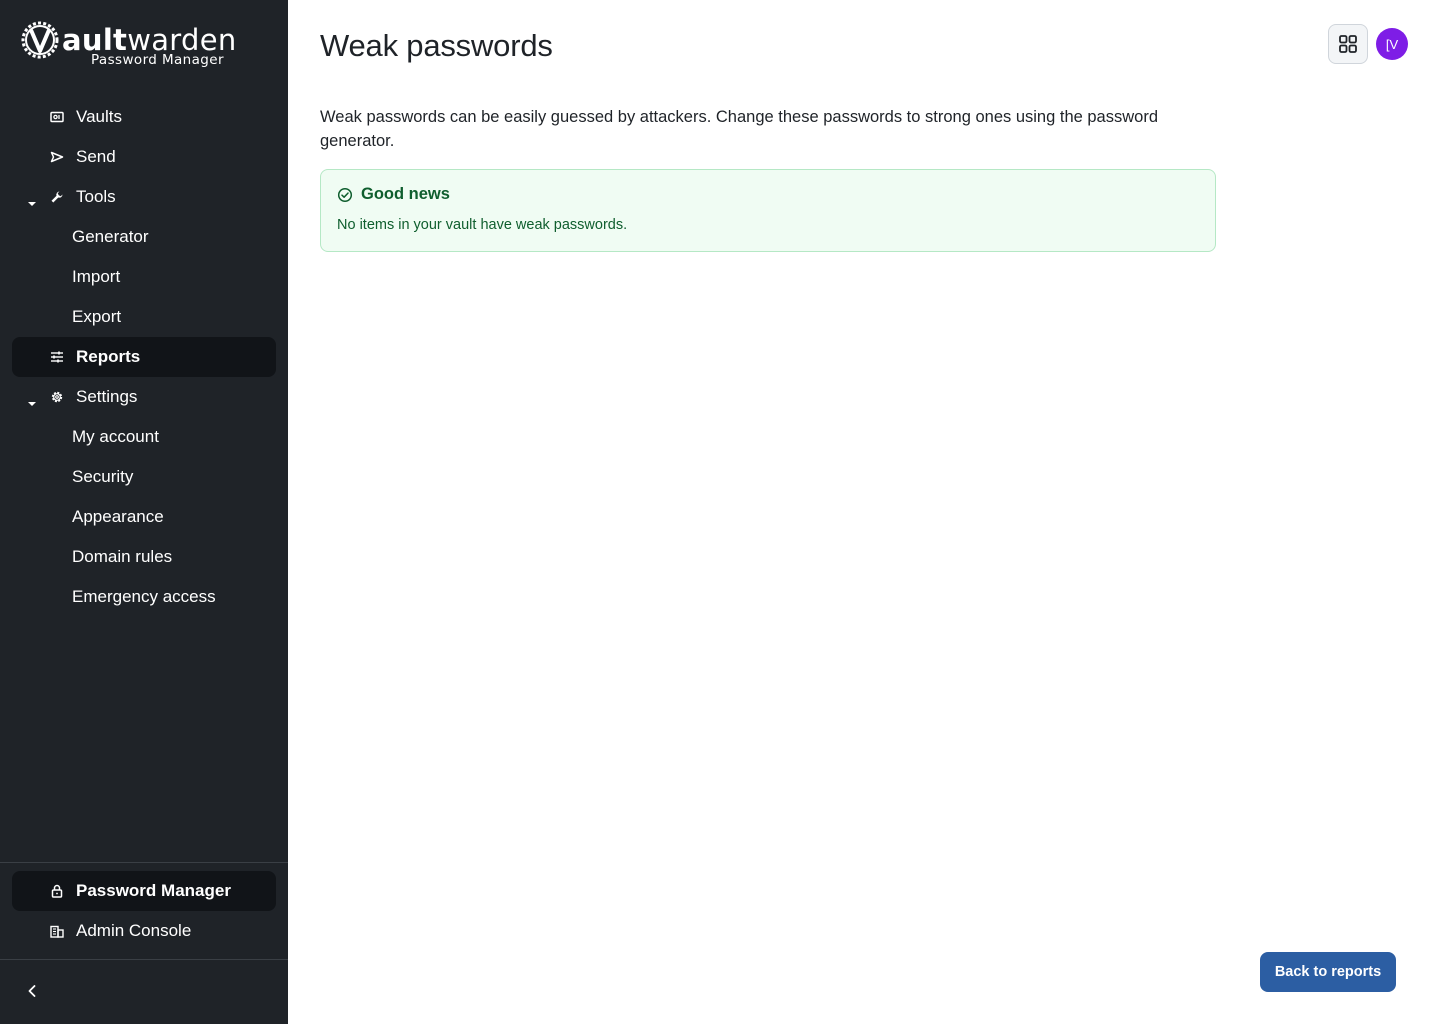 The height and width of the screenshot is (1024, 1440). I want to click on sidebar-item-reports: Reports, so click(144, 357).